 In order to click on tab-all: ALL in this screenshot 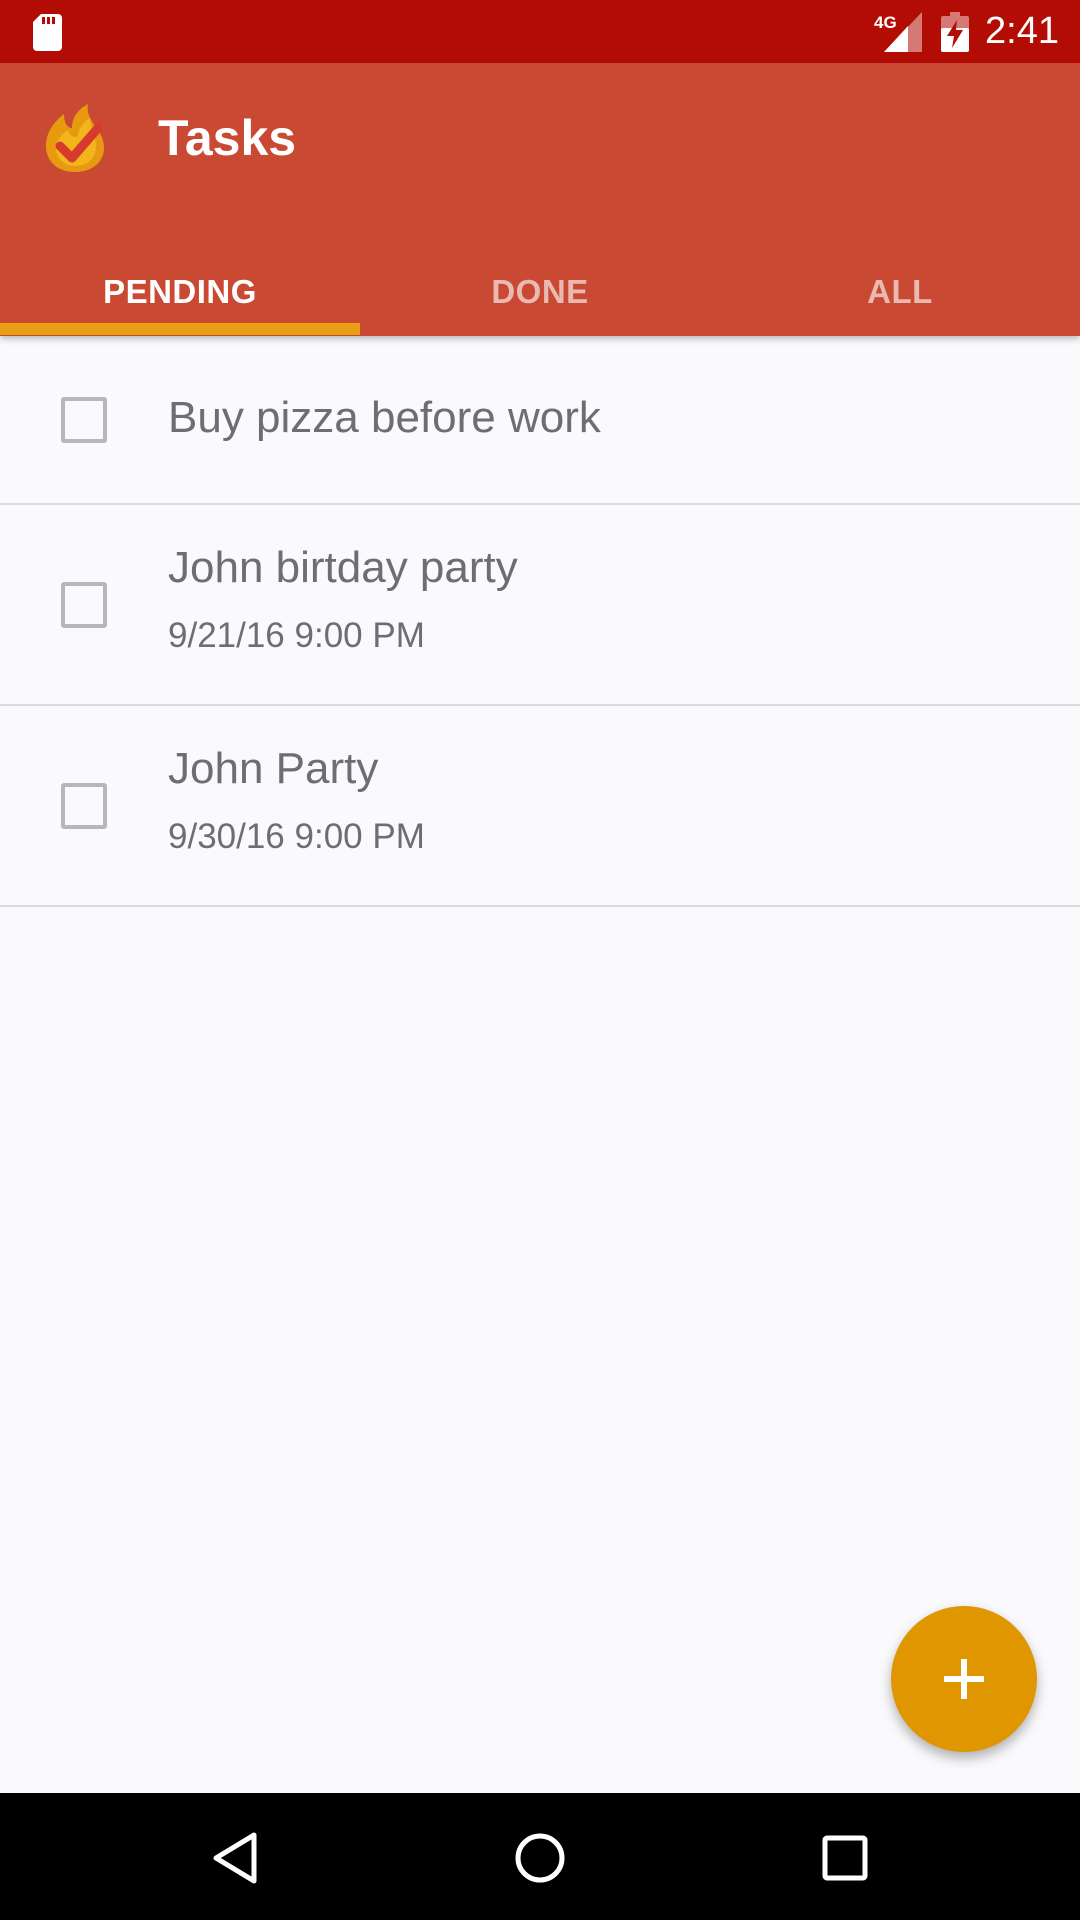, I will do `click(900, 292)`.